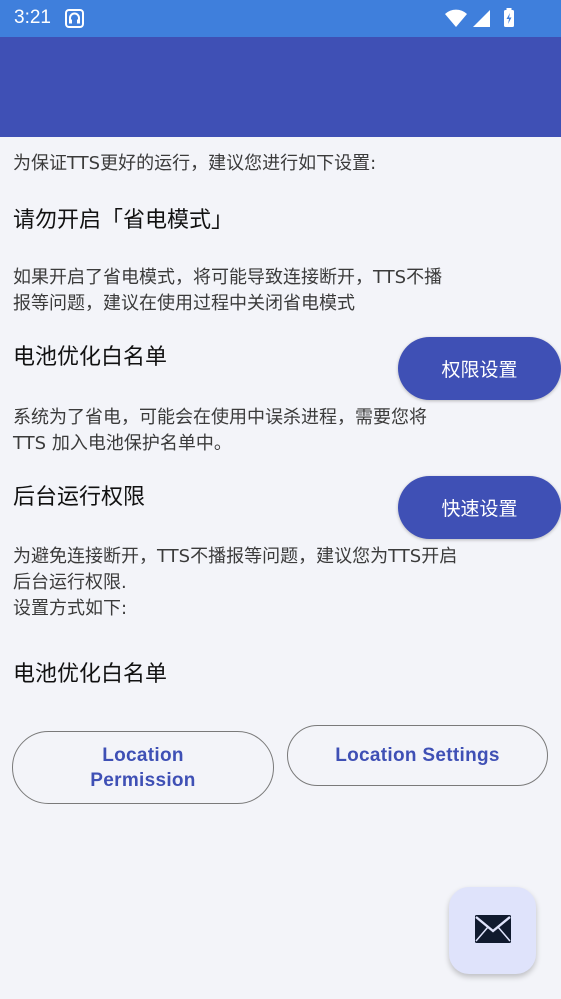  Describe the element at coordinates (456, 18) in the screenshot. I see `wifi-icon` at that location.